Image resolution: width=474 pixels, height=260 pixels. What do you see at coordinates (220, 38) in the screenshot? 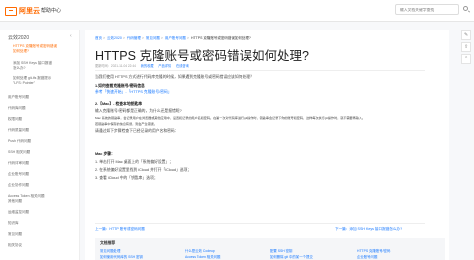
I see `breadcrumb-current: HTTPS 克隆账号或密码错误如何处理?` at bounding box center [220, 38].